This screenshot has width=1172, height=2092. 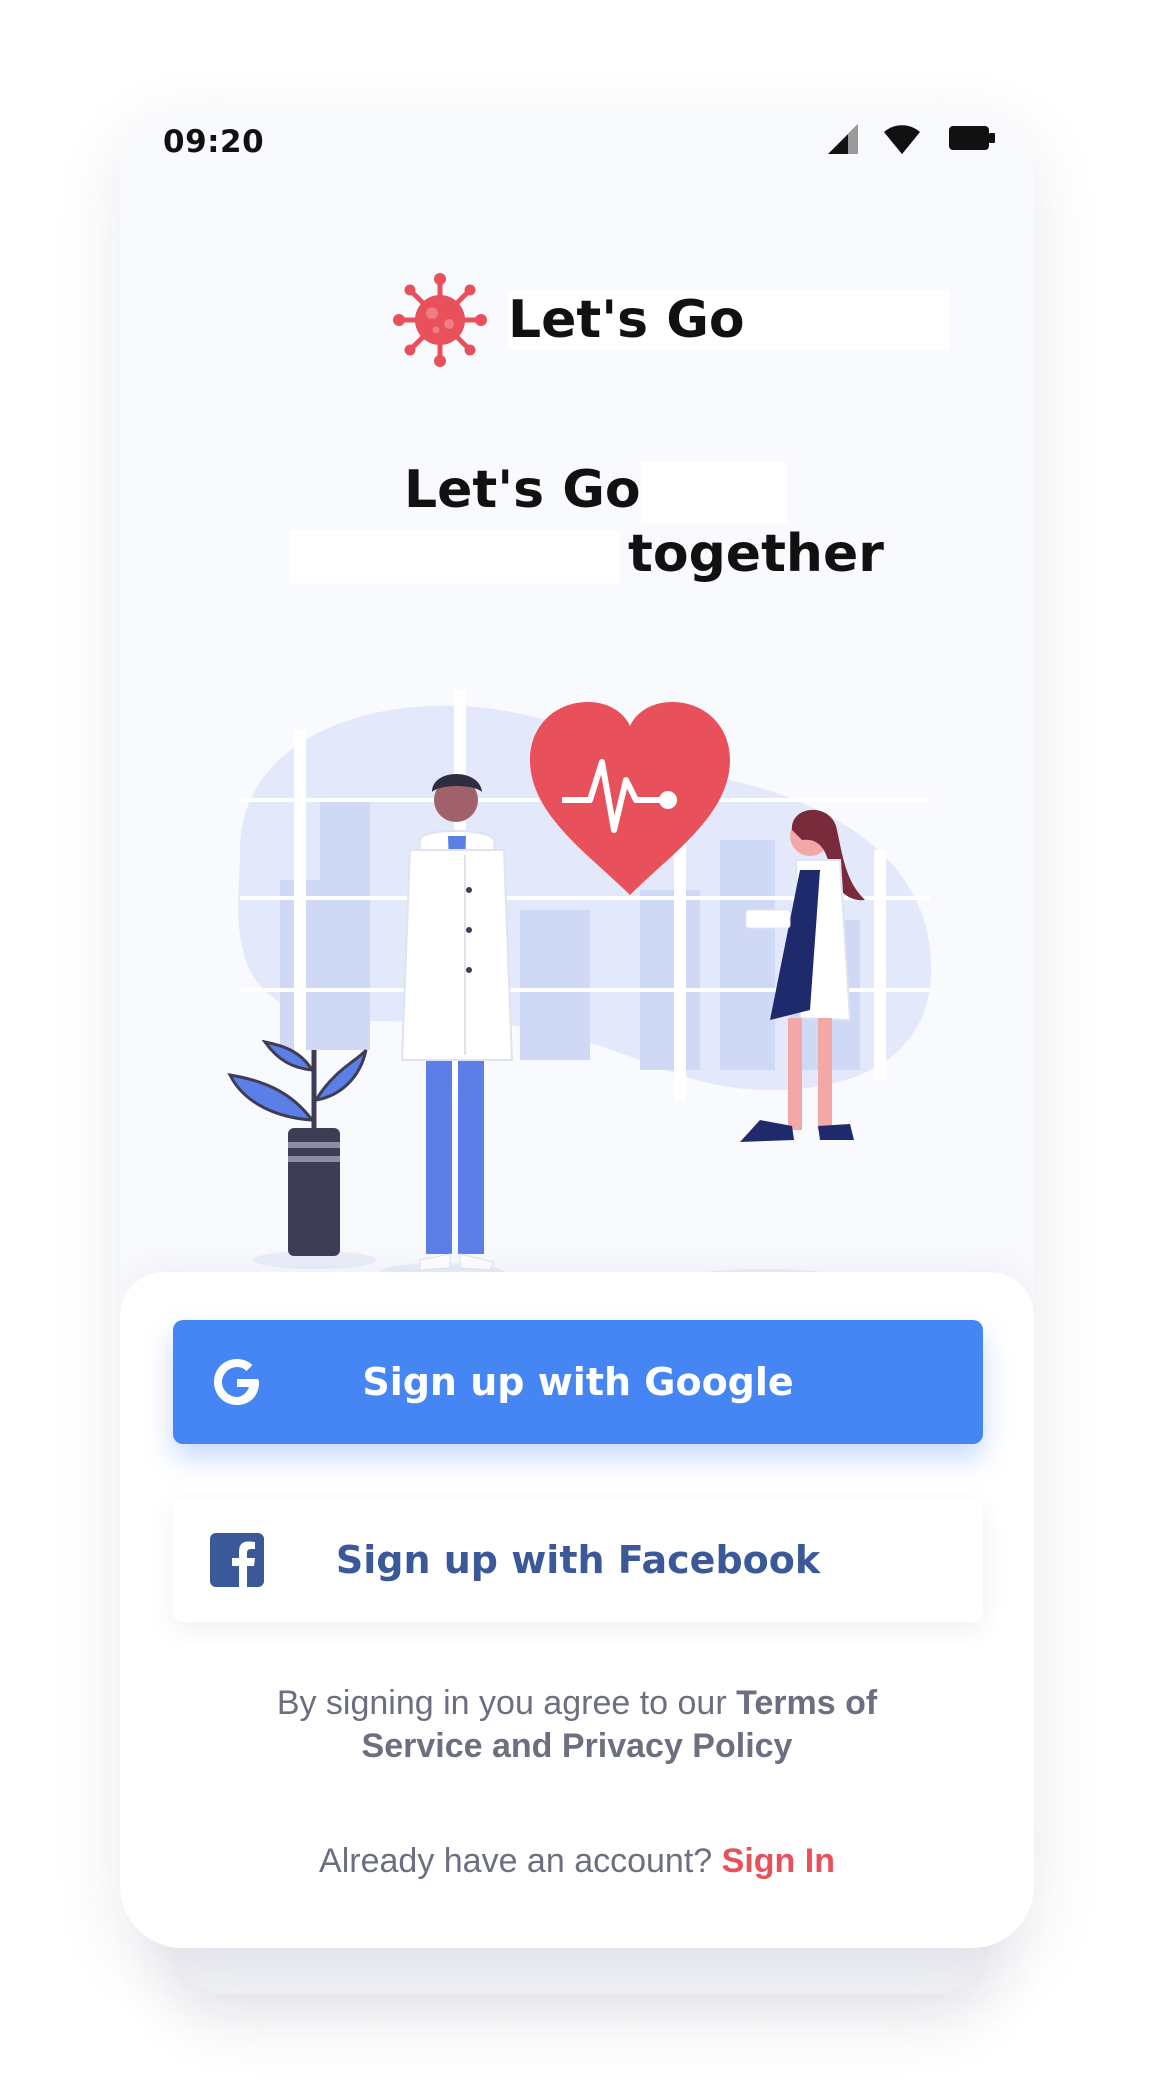 What do you see at coordinates (214, 142) in the screenshot?
I see `status-time: 09:20` at bounding box center [214, 142].